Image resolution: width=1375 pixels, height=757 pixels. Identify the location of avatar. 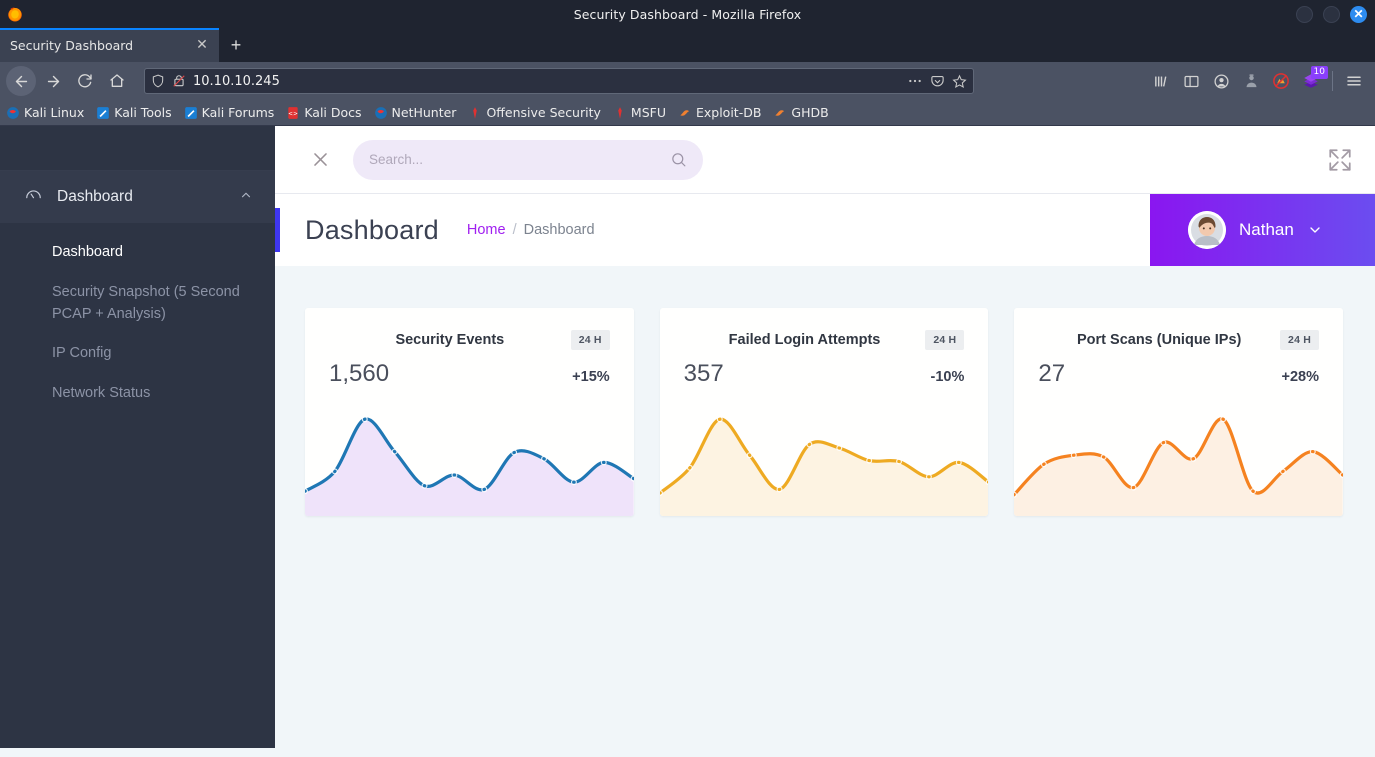
(1207, 230).